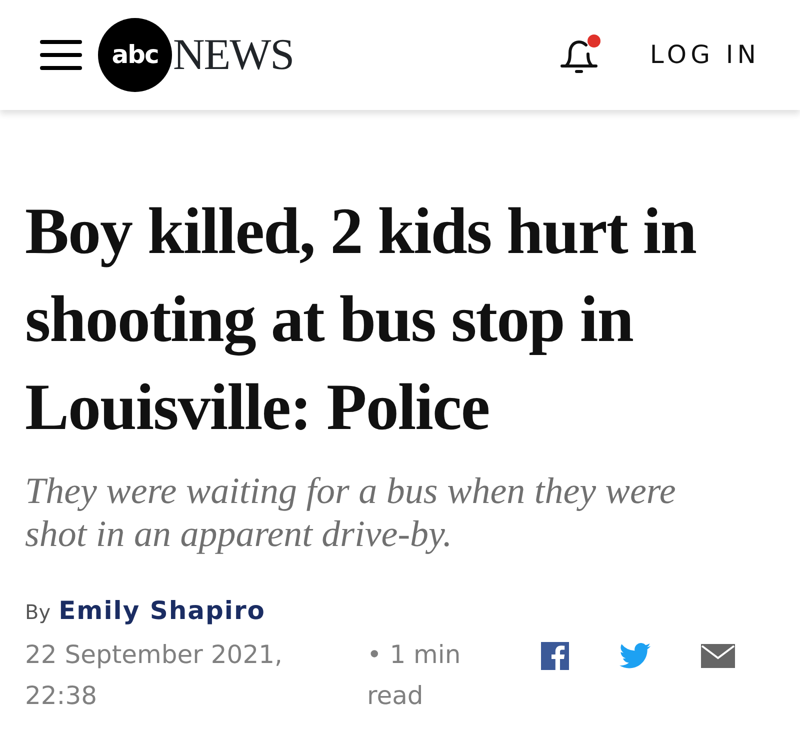 The width and height of the screenshot is (800, 736). I want to click on notification-bell-icon, so click(580, 55).